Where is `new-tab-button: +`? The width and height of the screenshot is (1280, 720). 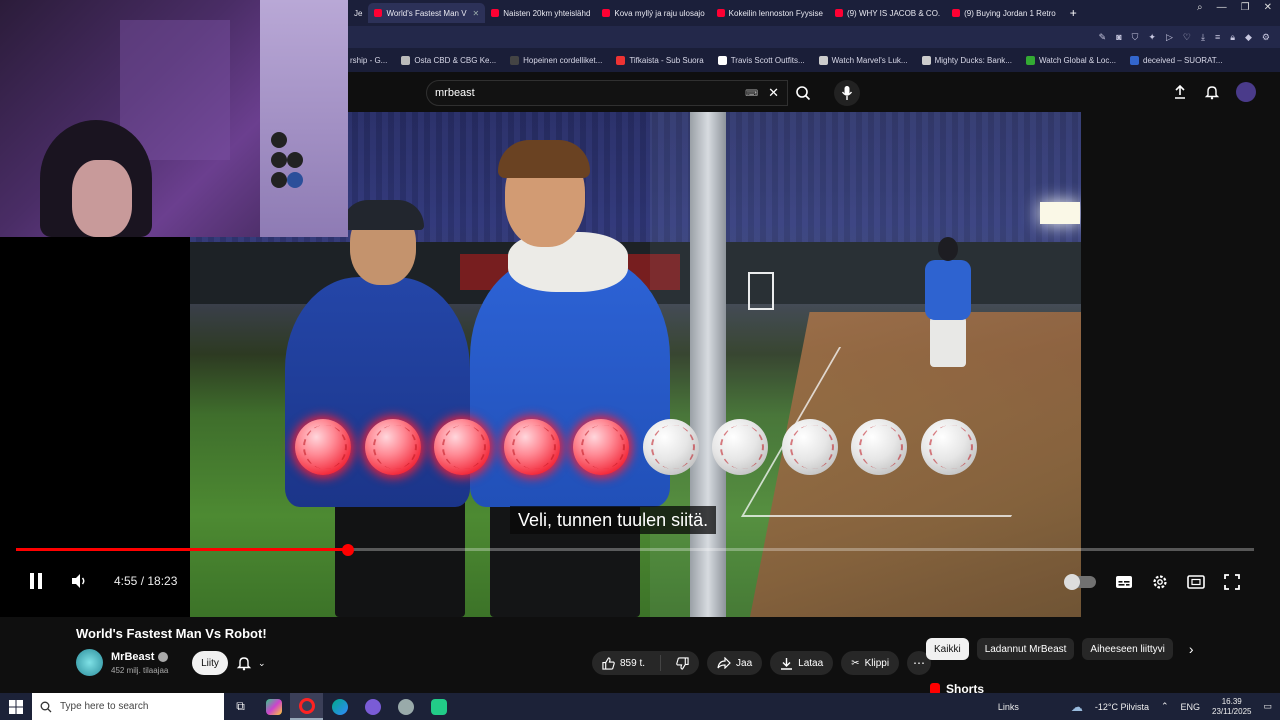 new-tab-button: + is located at coordinates (1073, 13).